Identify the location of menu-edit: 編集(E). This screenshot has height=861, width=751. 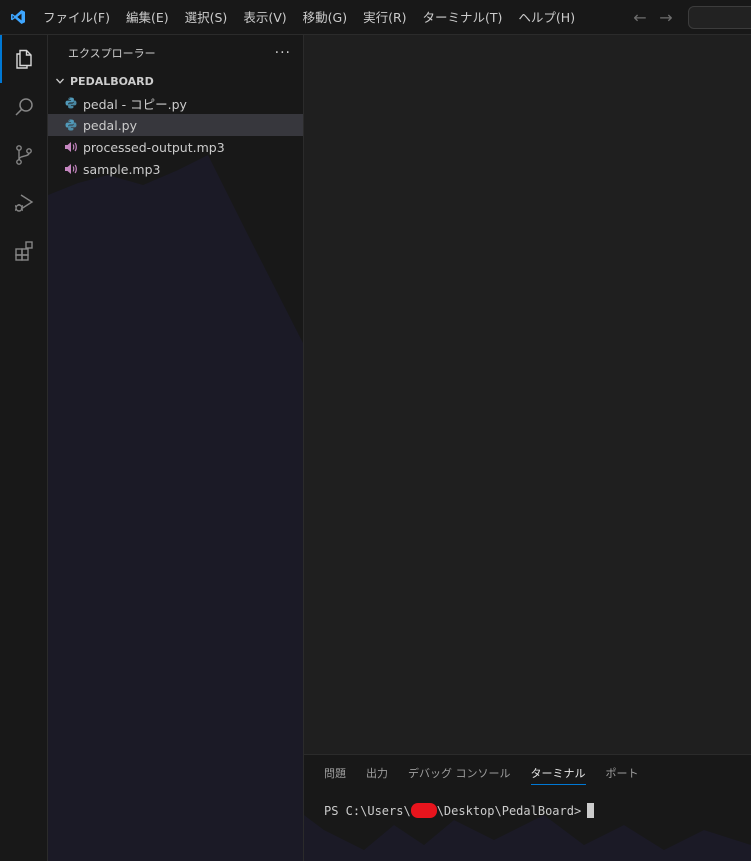
(147, 17).